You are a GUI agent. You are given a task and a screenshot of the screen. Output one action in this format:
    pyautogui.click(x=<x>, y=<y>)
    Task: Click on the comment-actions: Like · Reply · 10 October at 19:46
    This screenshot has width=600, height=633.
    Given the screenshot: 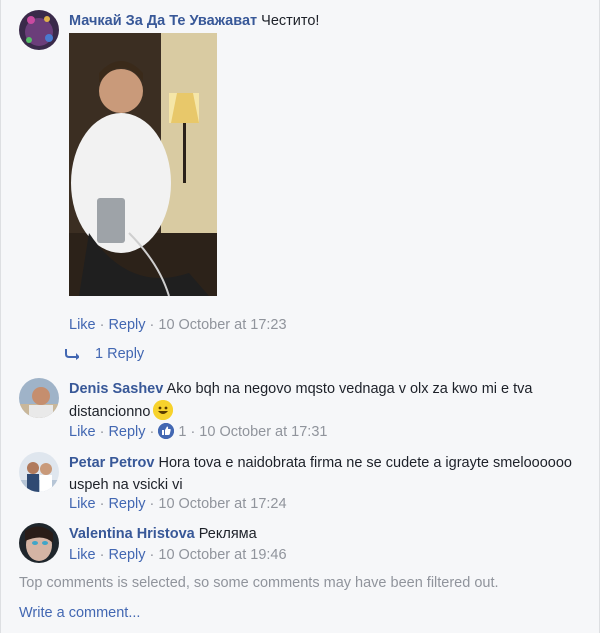 What is the action you would take?
    pyautogui.click(x=178, y=555)
    